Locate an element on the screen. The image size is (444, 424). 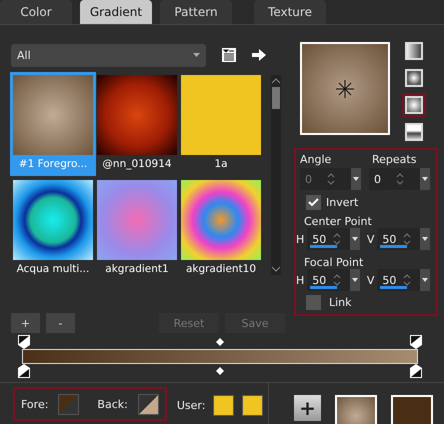
gradient-name: @nn_010914 is located at coordinates (137, 164).